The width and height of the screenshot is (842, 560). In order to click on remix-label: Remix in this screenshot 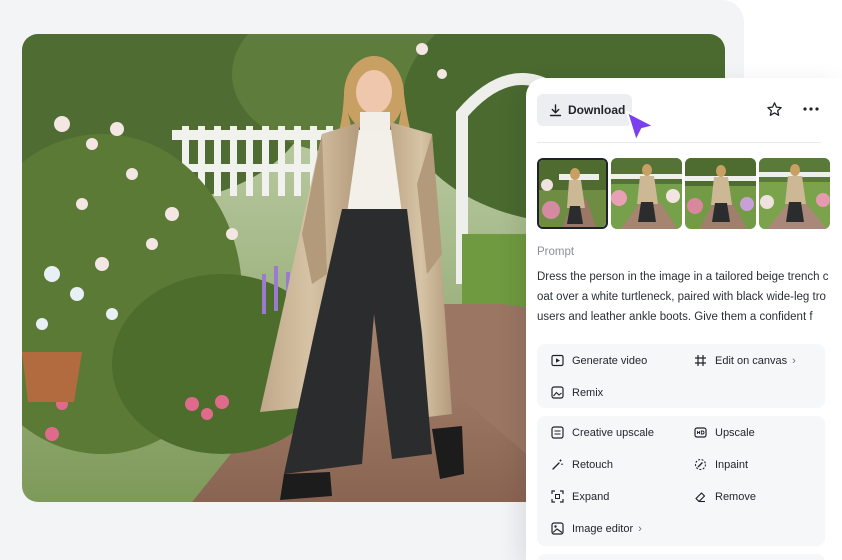, I will do `click(588, 392)`.